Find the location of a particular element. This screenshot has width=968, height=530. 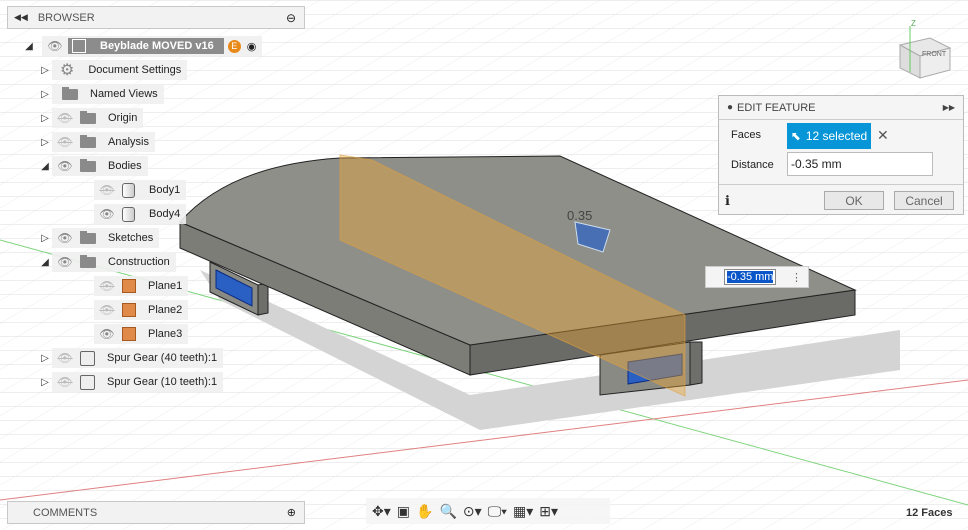

comments-title: COMMENTS is located at coordinates (65, 512).